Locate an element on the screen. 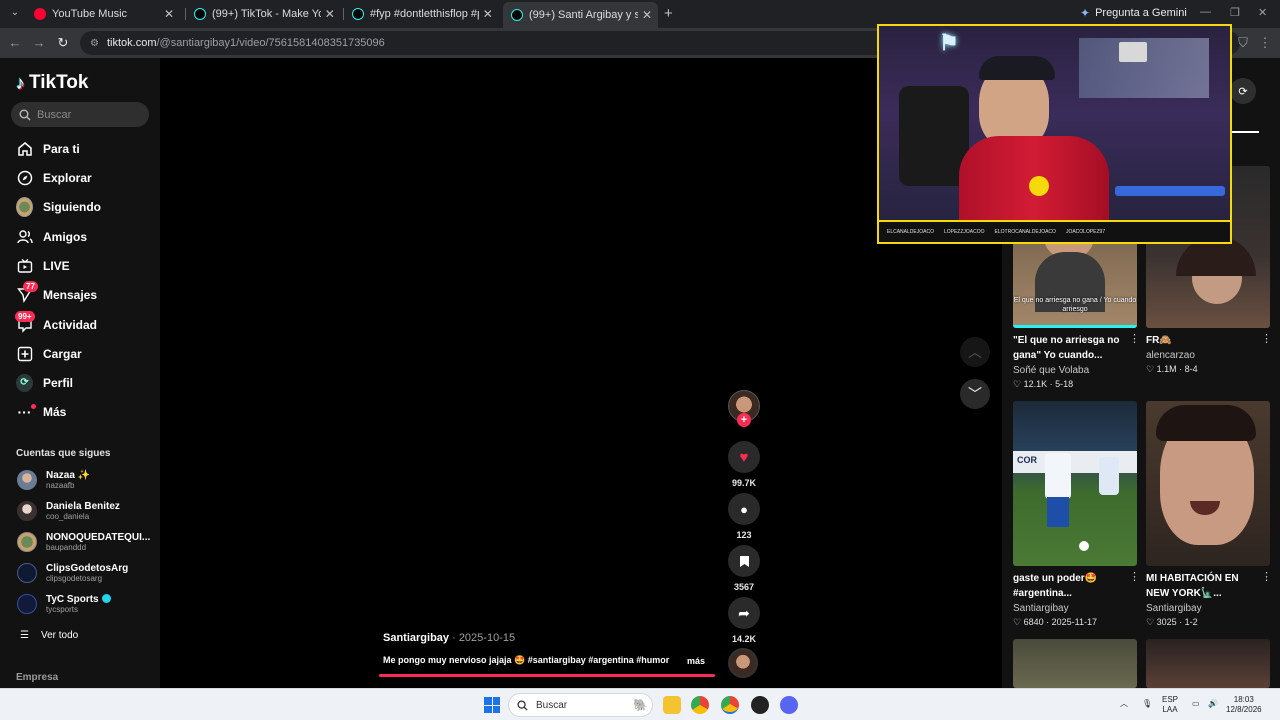 This screenshot has width=1280, height=720. chrome-active-icon is located at coordinates (730, 705).